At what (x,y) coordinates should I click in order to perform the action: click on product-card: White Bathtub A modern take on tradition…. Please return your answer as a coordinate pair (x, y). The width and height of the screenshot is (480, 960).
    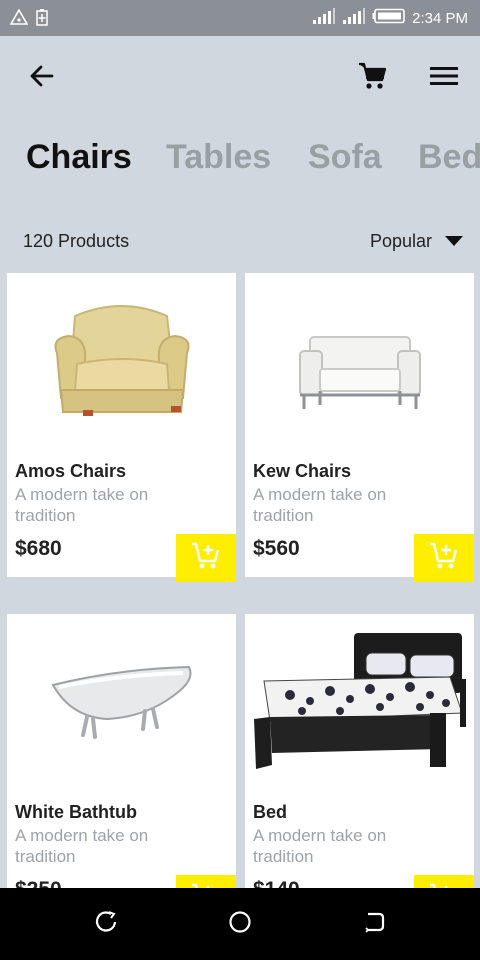
    Looking at the image, I should click on (121, 751).